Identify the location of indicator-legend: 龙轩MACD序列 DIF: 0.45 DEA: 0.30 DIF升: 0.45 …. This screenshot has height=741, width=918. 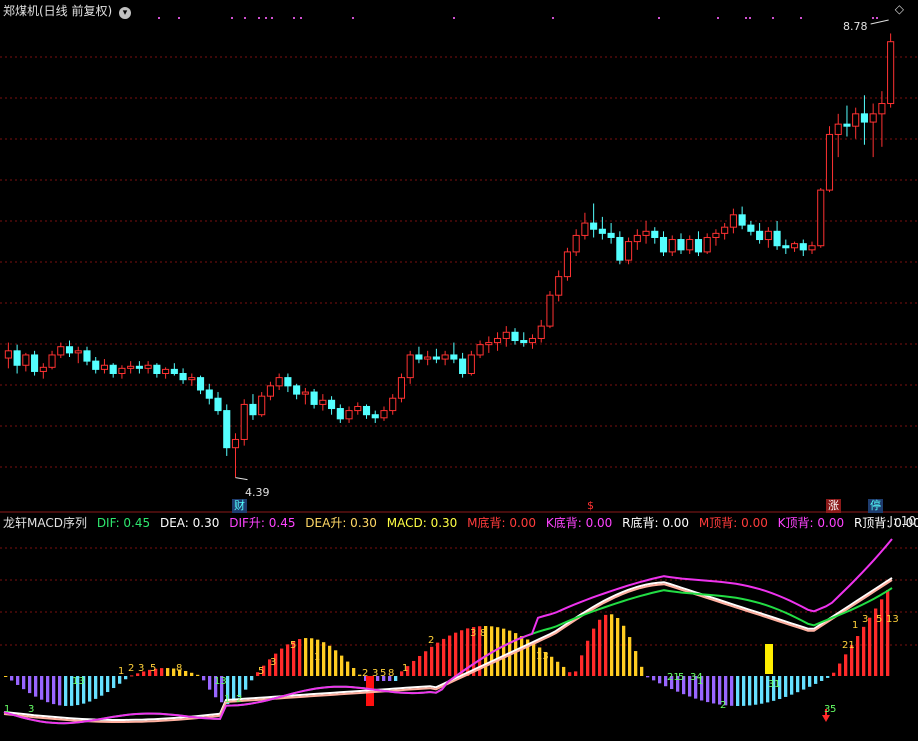
(460, 522).